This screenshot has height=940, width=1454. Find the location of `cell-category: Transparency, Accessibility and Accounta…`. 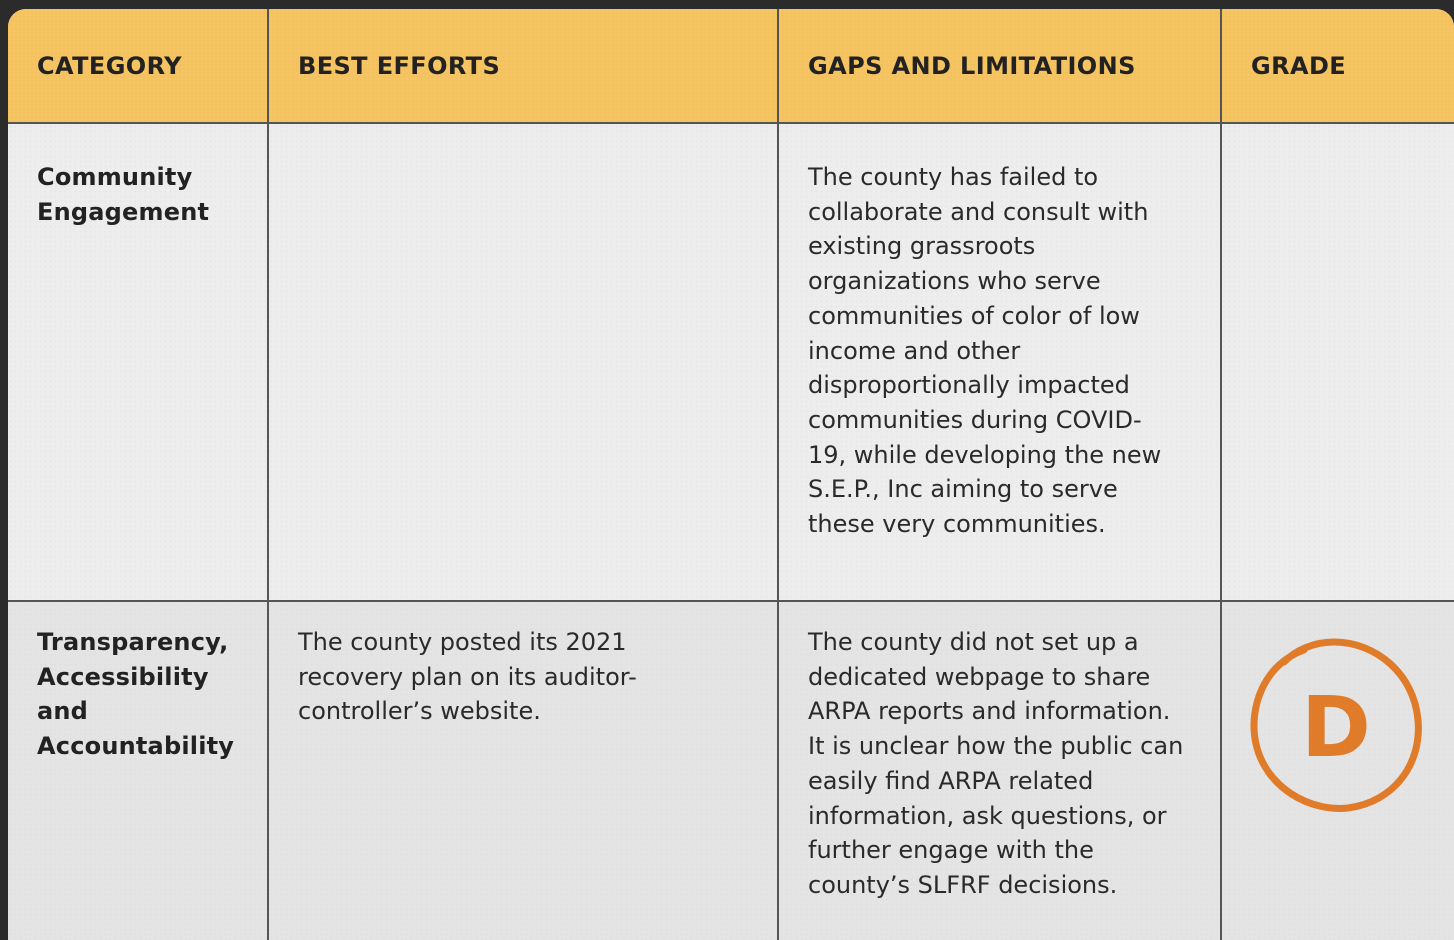

cell-category: Transparency, Accessibility and Accounta… is located at coordinates (138, 770).